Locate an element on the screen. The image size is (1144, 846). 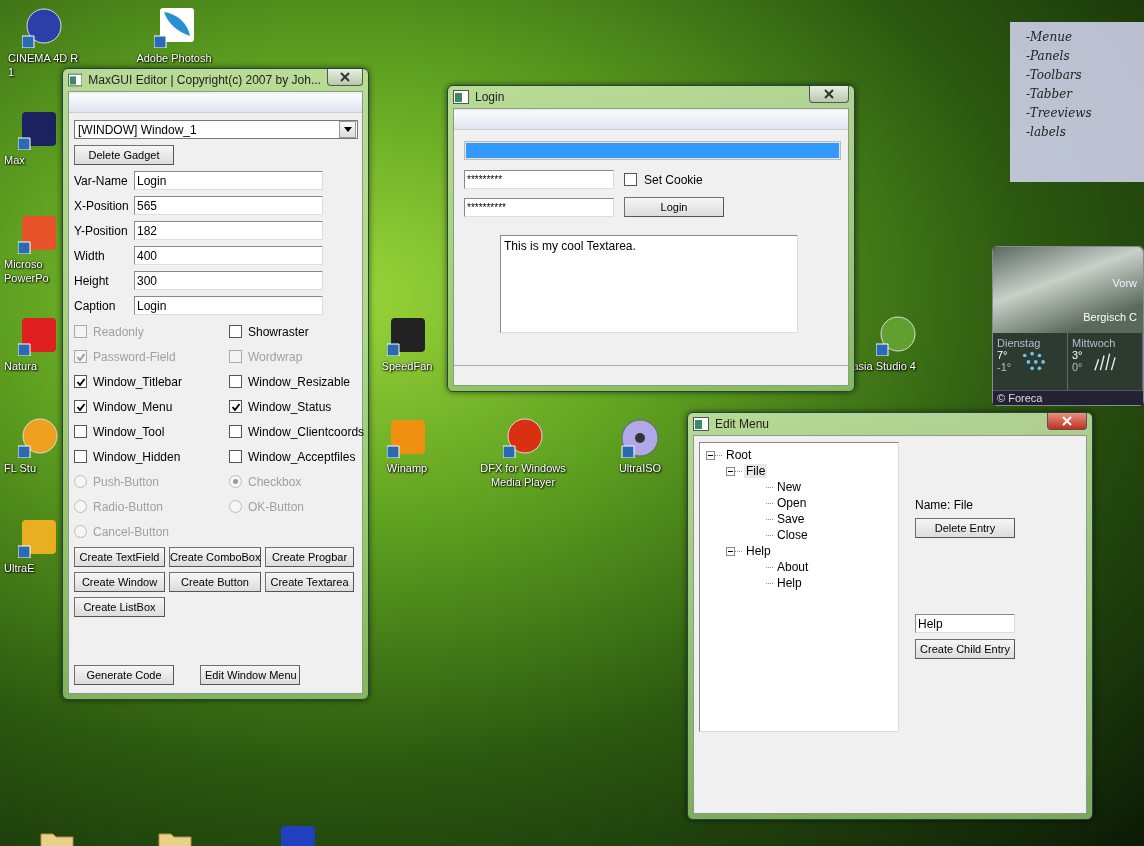
create-button: Create ComboBox is located at coordinates (215, 557).